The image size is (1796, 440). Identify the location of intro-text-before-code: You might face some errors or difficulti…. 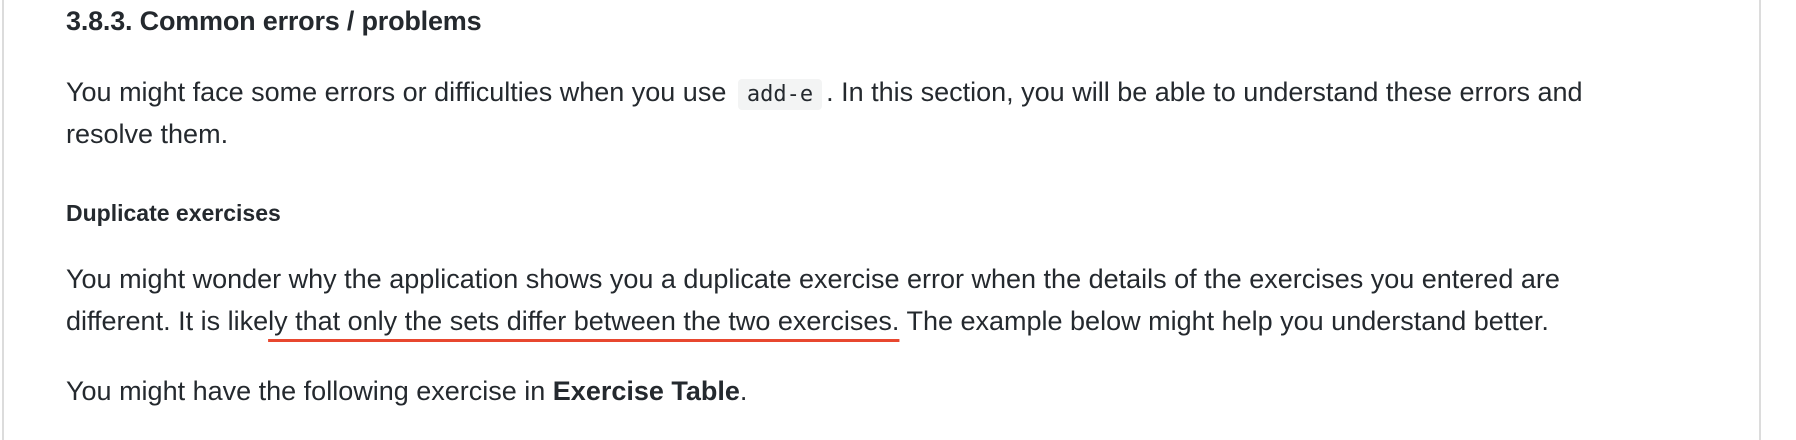
(400, 92).